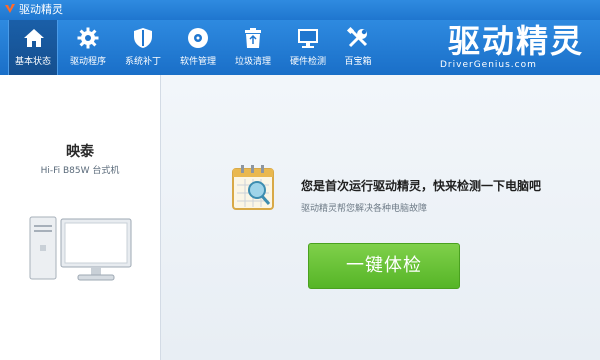 The width and height of the screenshot is (600, 360). What do you see at coordinates (143, 38) in the screenshot?
I see `shield-icon` at bounding box center [143, 38].